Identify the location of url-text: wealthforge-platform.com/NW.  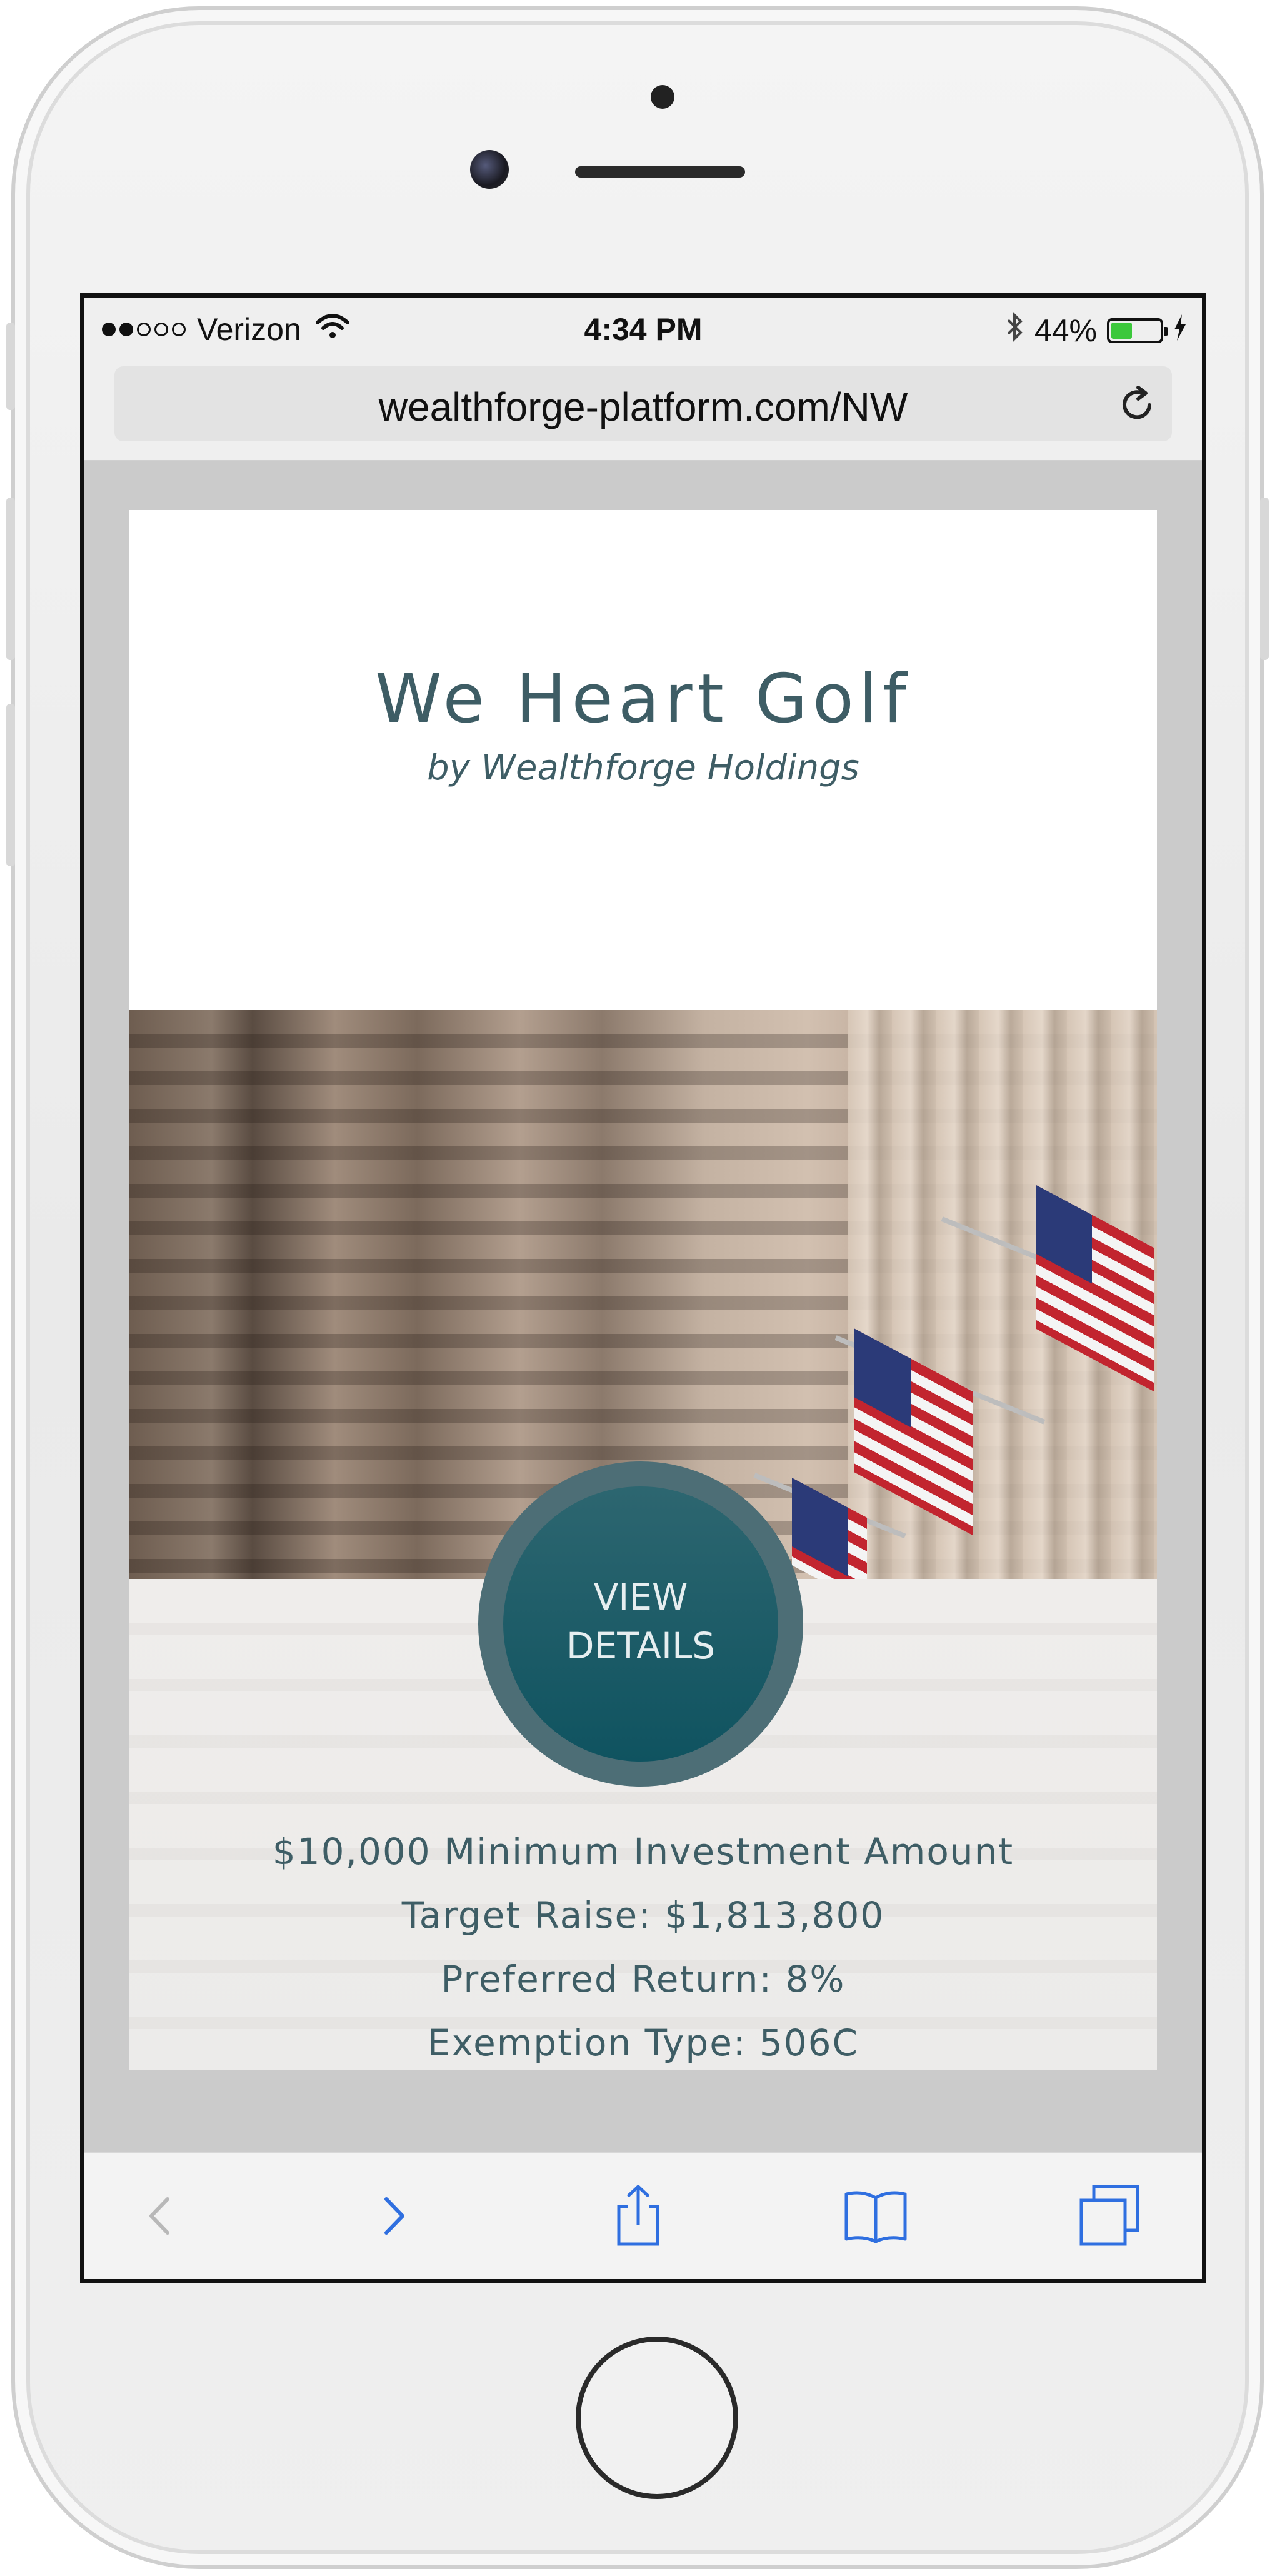
(643, 407).